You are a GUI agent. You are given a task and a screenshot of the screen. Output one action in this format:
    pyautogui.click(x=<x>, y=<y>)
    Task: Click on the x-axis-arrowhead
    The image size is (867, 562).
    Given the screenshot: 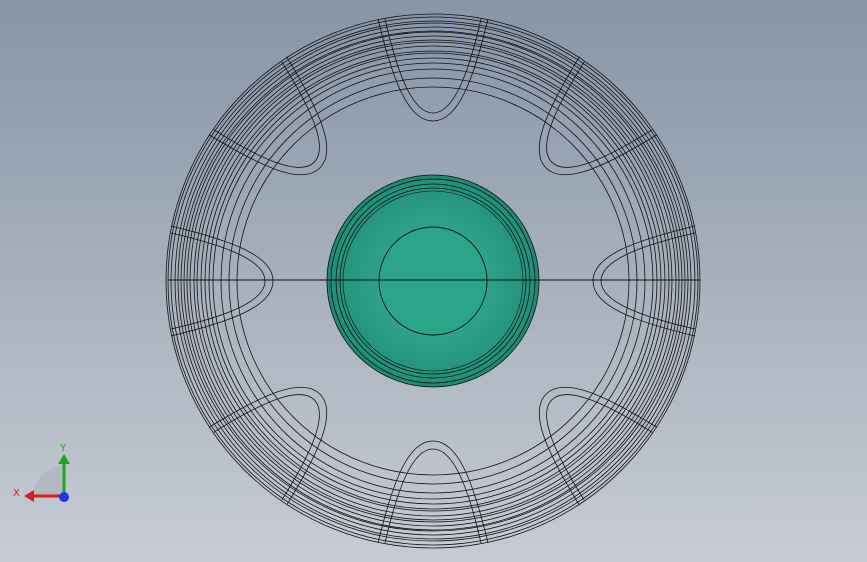 What is the action you would take?
    pyautogui.click(x=29, y=496)
    